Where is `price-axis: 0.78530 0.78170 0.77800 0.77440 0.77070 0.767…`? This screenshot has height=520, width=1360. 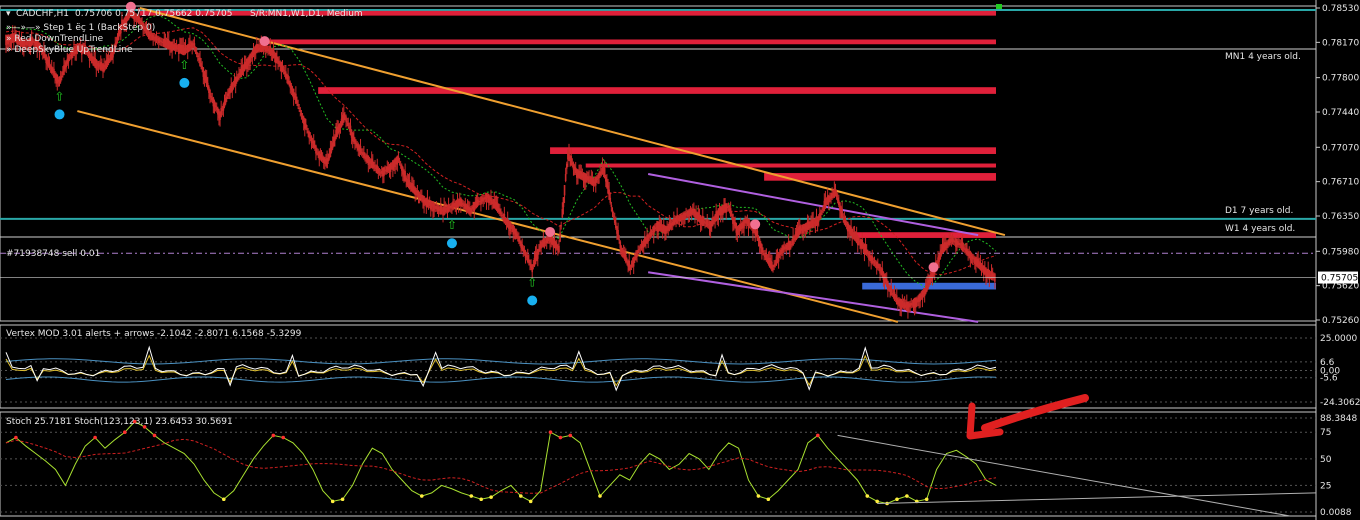 price-axis: 0.78530 0.78170 0.77800 0.77440 0.77070 0.767… is located at coordinates (1337, 165).